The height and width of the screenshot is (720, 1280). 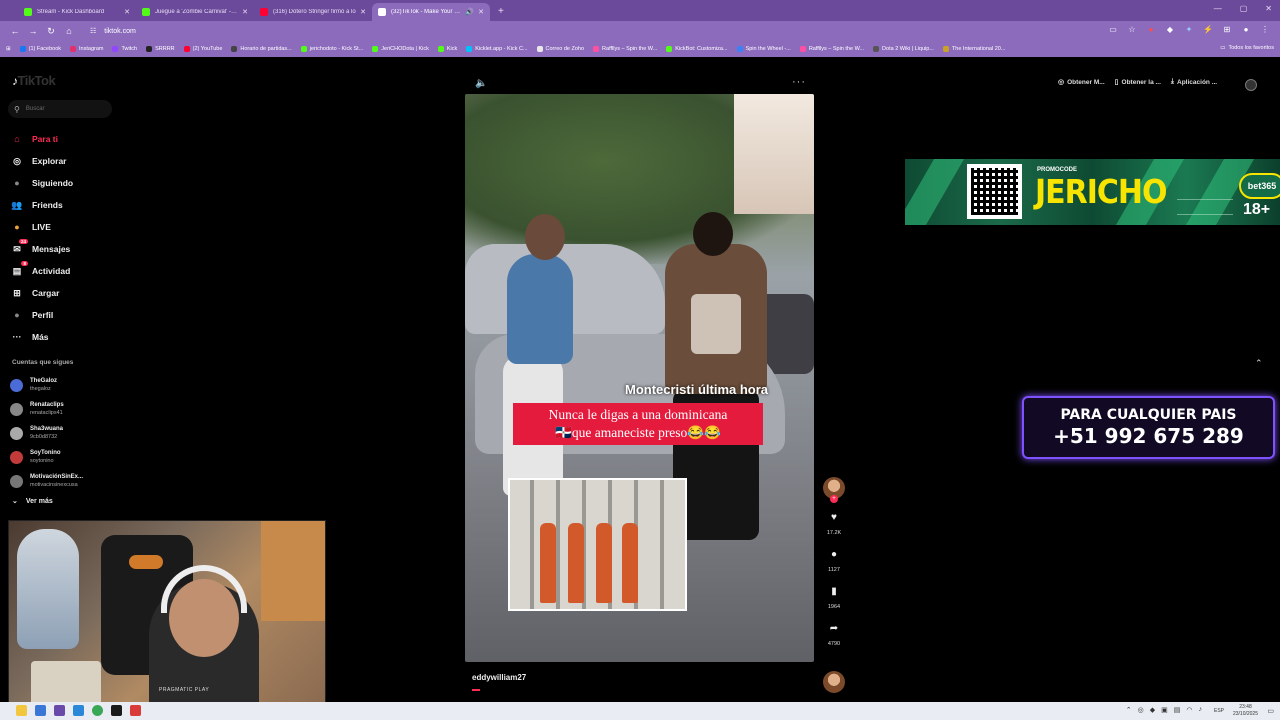 What do you see at coordinates (501, 13) in the screenshot?
I see `new-tab-button: +` at bounding box center [501, 13].